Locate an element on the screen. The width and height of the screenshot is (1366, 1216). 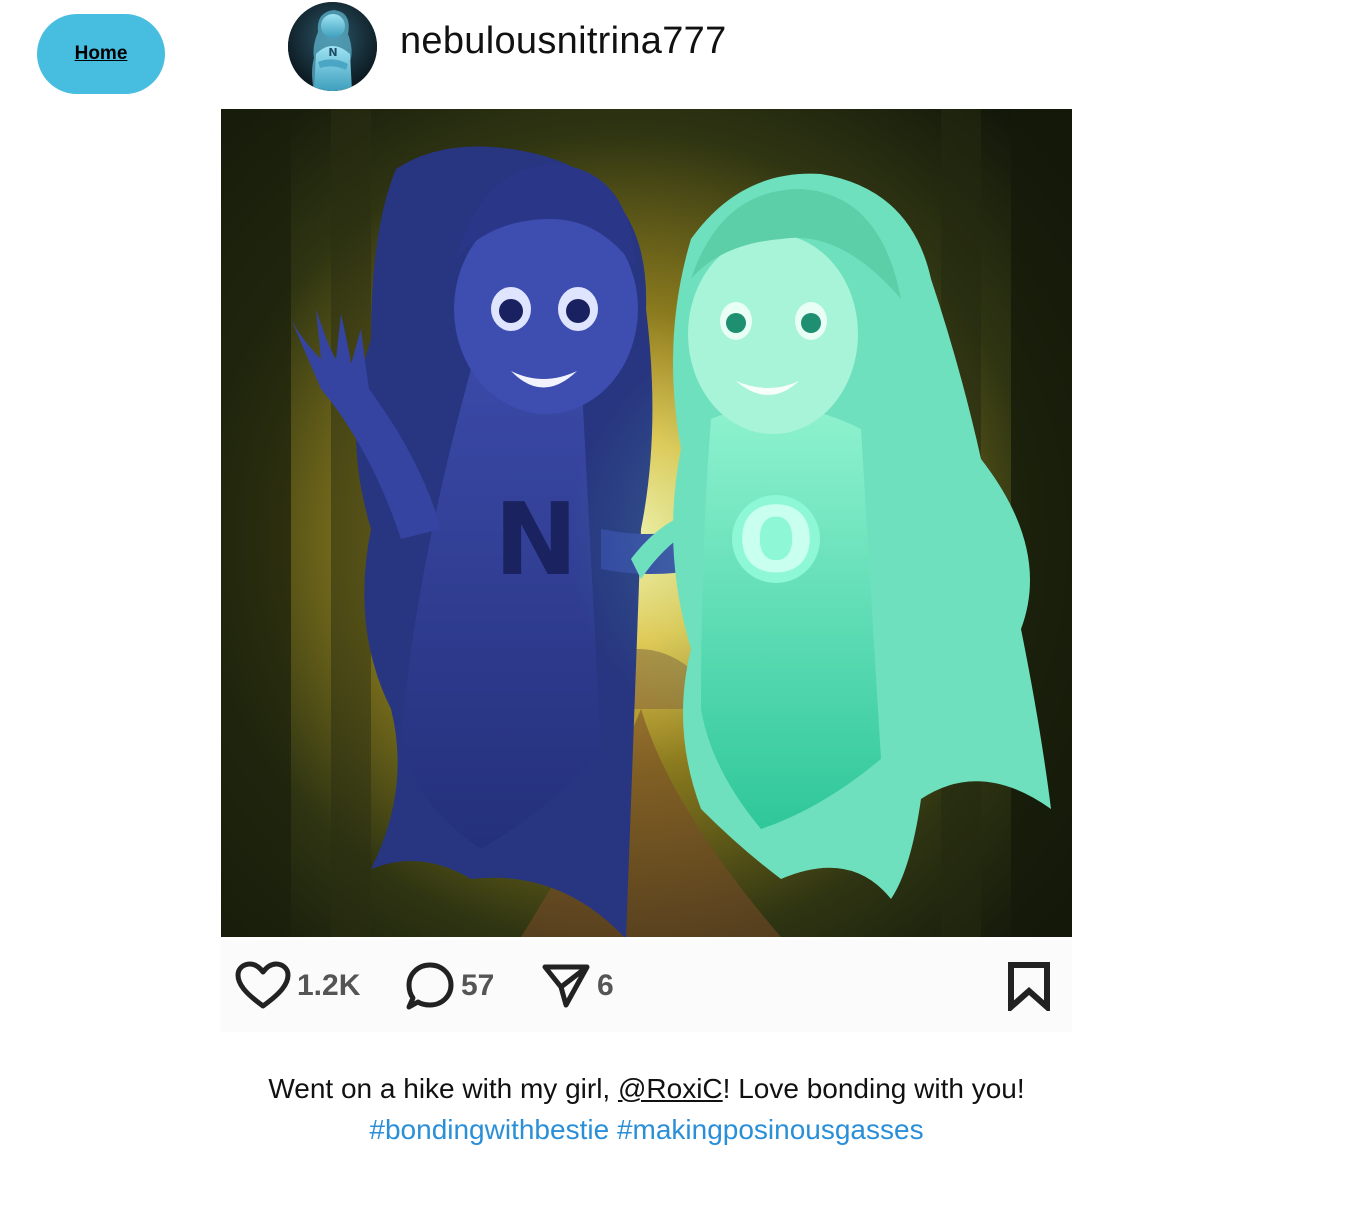
mention-link: @RoxiC is located at coordinates (670, 1088).